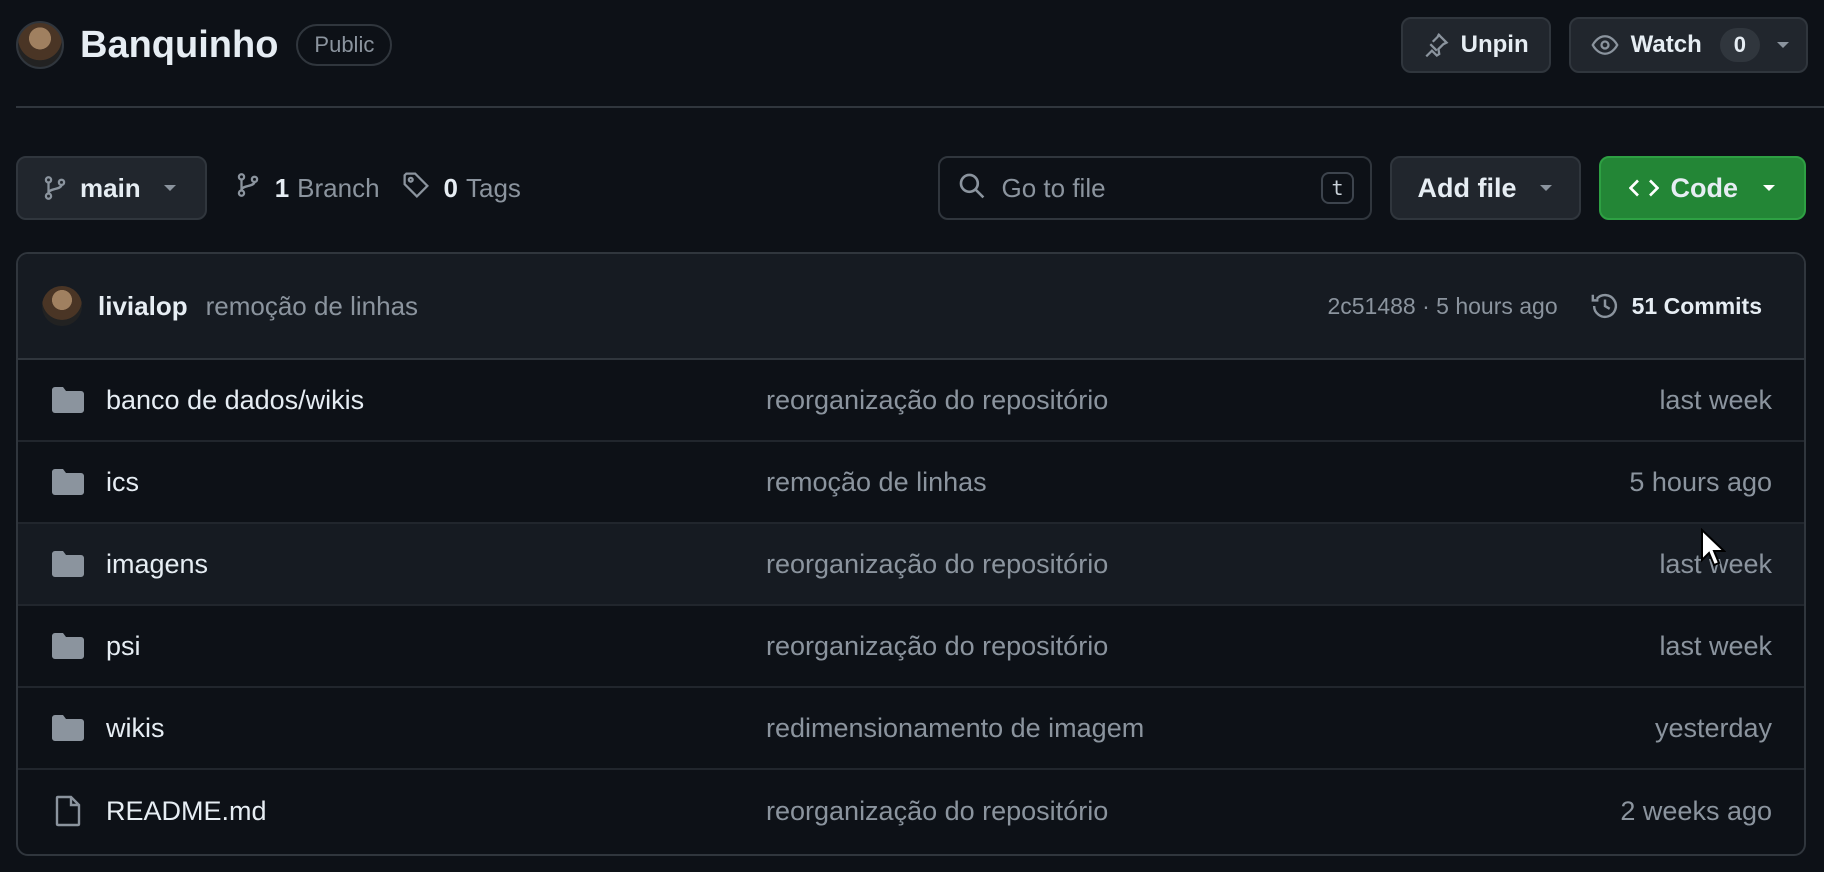  Describe the element at coordinates (436, 482) in the screenshot. I see `file-name: ics` at that location.